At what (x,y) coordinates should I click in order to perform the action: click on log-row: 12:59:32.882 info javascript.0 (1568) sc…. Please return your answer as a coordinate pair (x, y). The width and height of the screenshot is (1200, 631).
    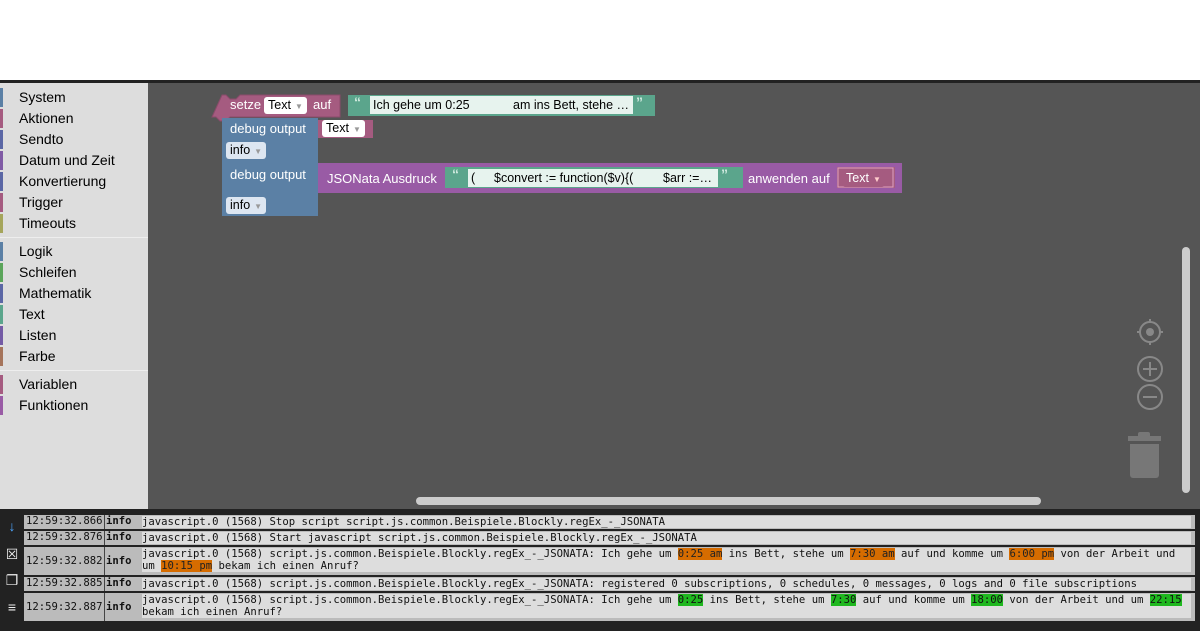
    Looking at the image, I should click on (609, 561).